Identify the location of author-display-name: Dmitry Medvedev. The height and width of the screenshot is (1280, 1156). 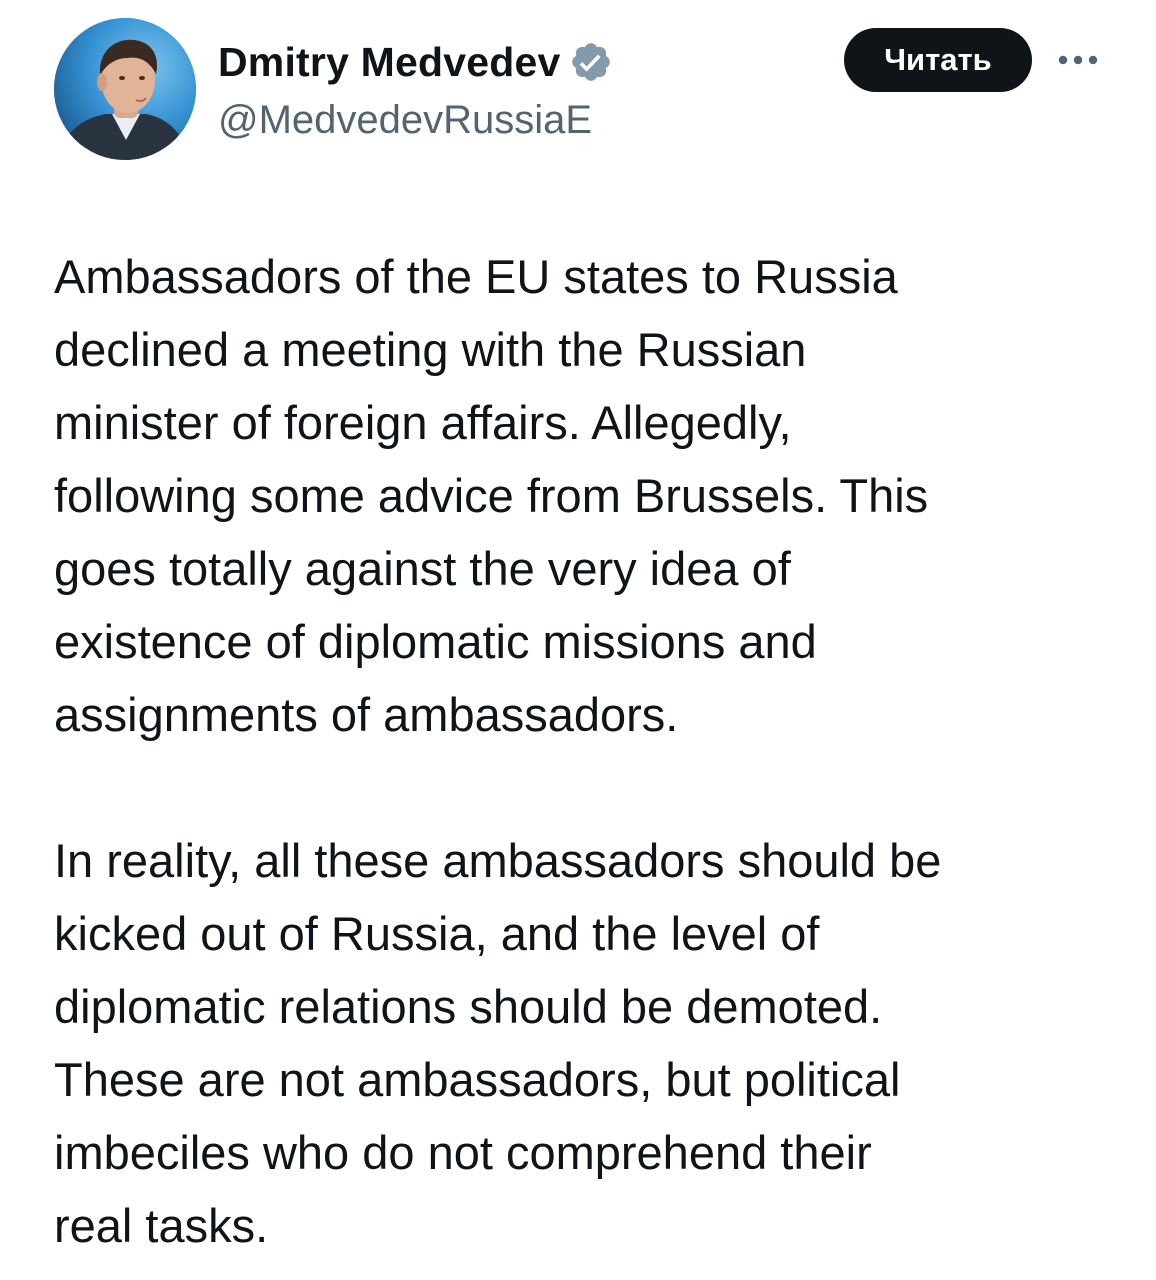
(389, 62).